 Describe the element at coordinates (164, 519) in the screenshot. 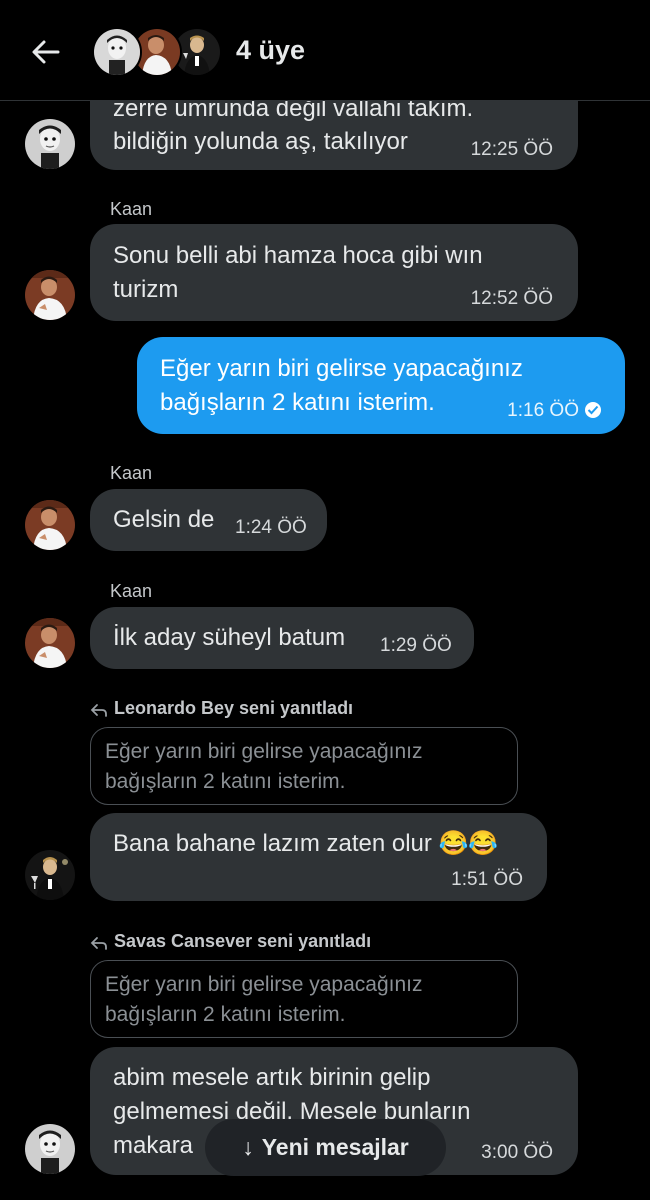

I see `message-text: Gelsin de` at that location.